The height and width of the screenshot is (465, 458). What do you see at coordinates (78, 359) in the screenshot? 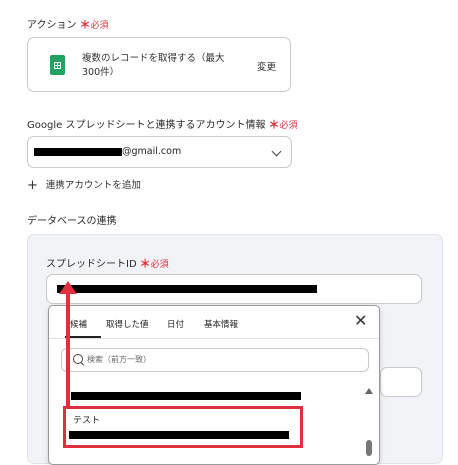
I see `search-icon` at bounding box center [78, 359].